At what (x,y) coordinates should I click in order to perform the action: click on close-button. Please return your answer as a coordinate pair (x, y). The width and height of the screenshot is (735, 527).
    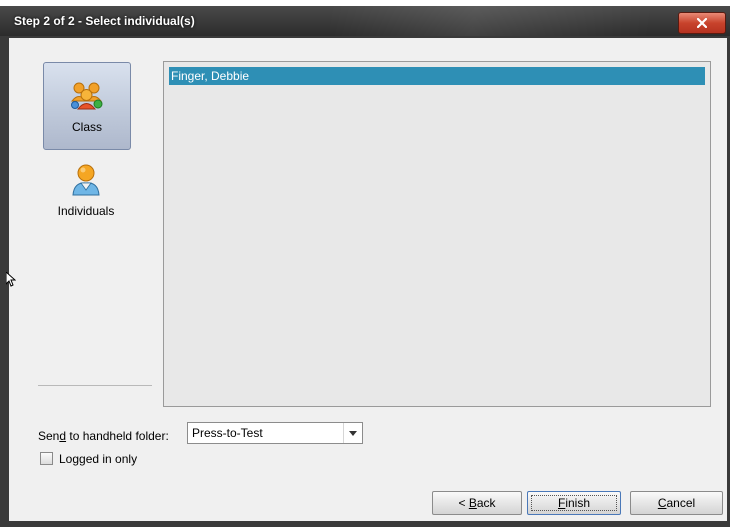
    Looking at the image, I should click on (702, 23).